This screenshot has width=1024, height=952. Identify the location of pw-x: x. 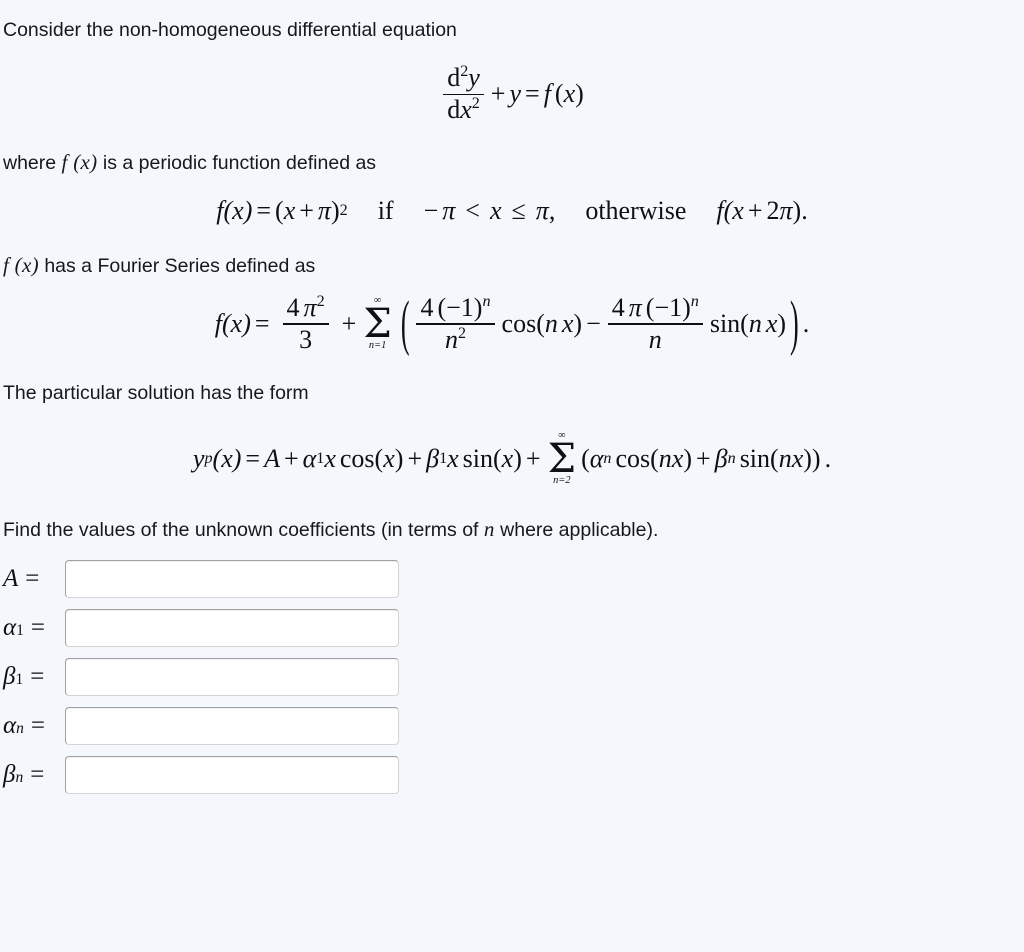
(289, 210).